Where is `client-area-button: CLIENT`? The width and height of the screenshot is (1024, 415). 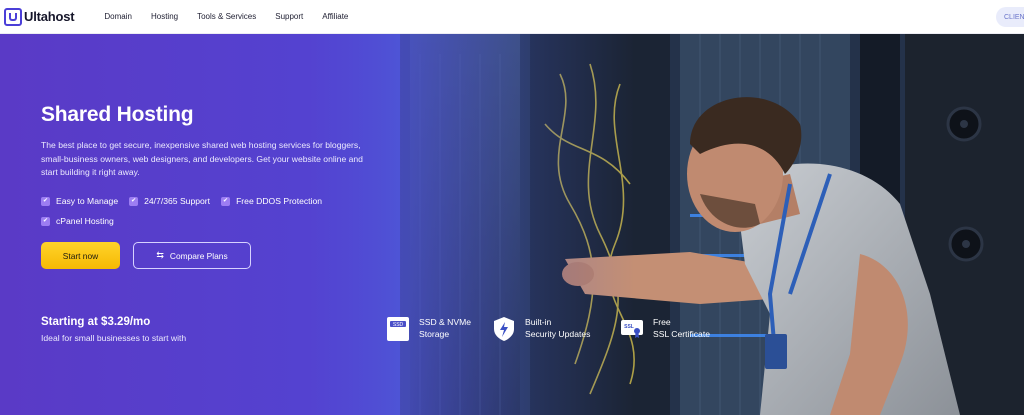 client-area-button: CLIENT is located at coordinates (1010, 17).